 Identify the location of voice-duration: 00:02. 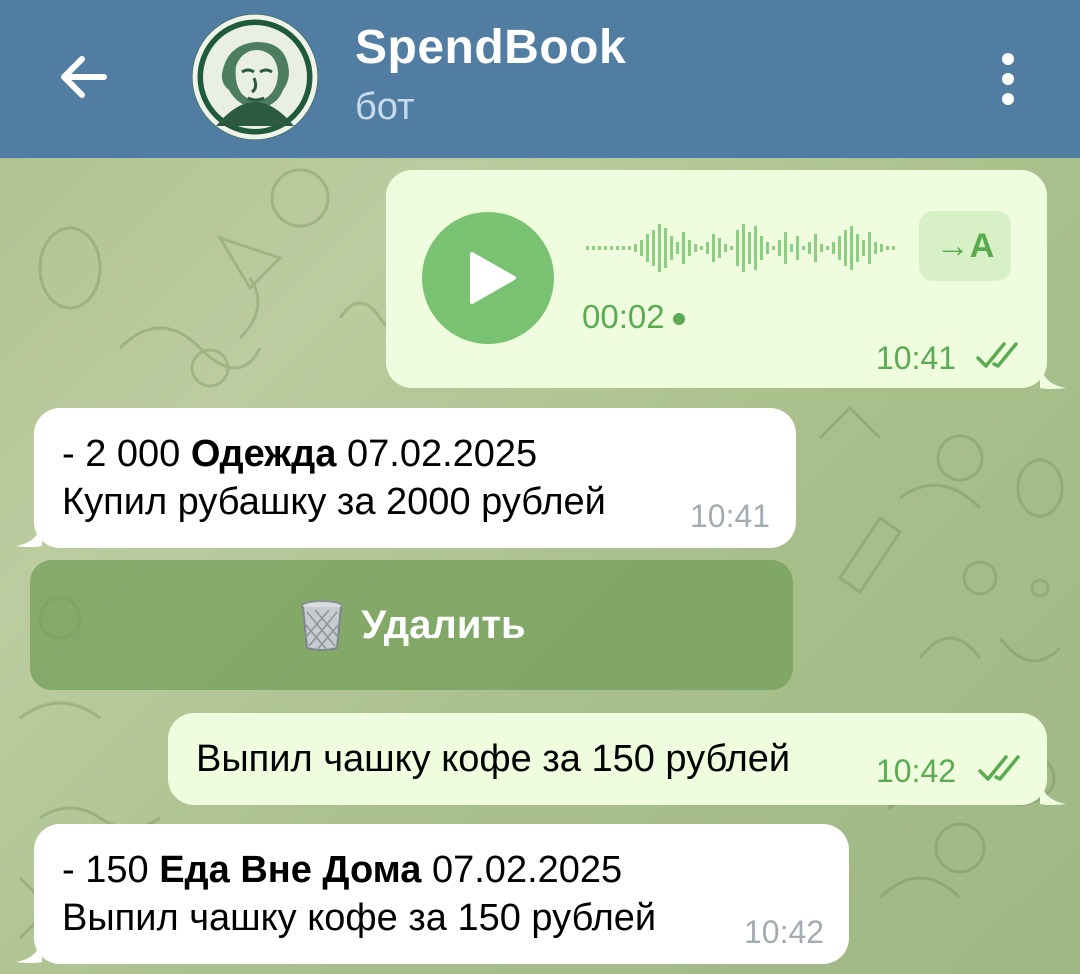
(633, 317).